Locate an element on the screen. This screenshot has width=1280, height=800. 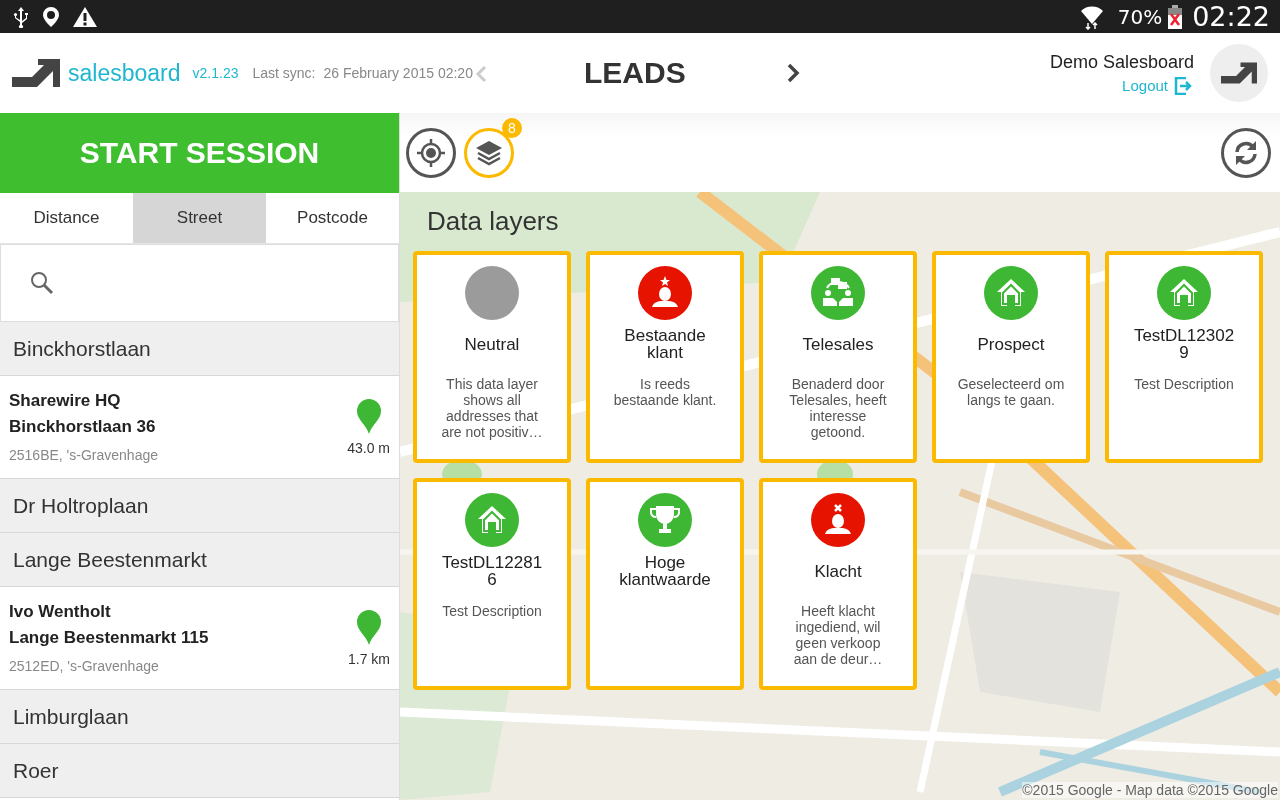
layer-description: Is reeds bestaande klant. is located at coordinates (665, 392).